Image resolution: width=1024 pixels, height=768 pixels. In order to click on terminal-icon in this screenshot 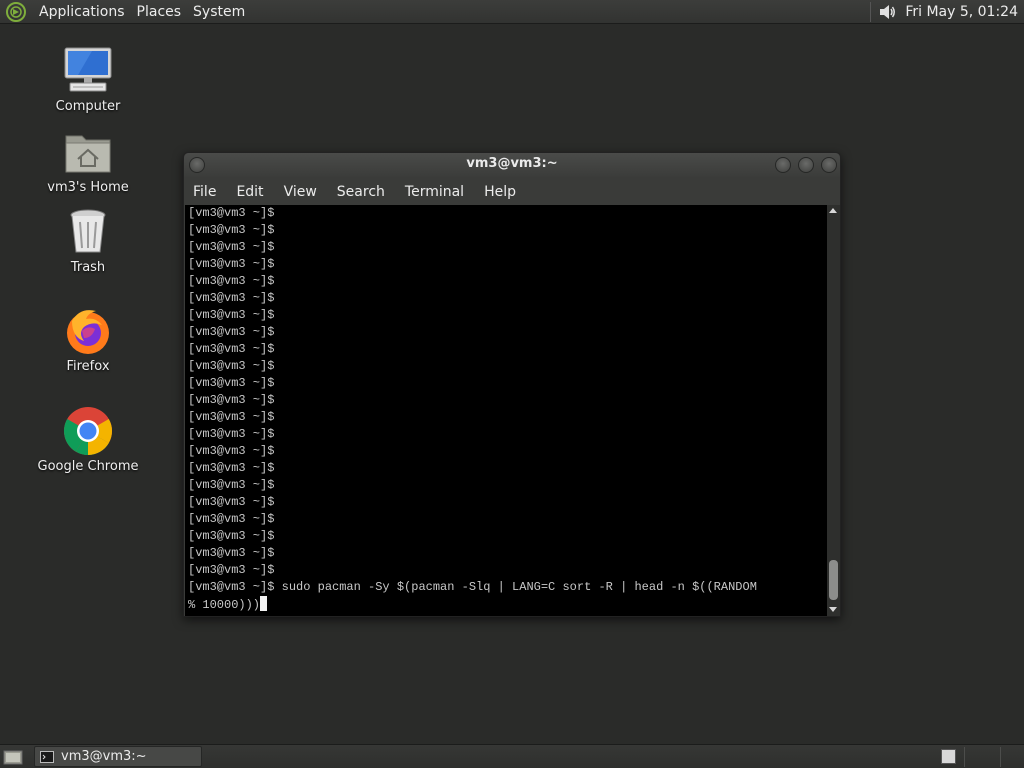, I will do `click(47, 756)`.